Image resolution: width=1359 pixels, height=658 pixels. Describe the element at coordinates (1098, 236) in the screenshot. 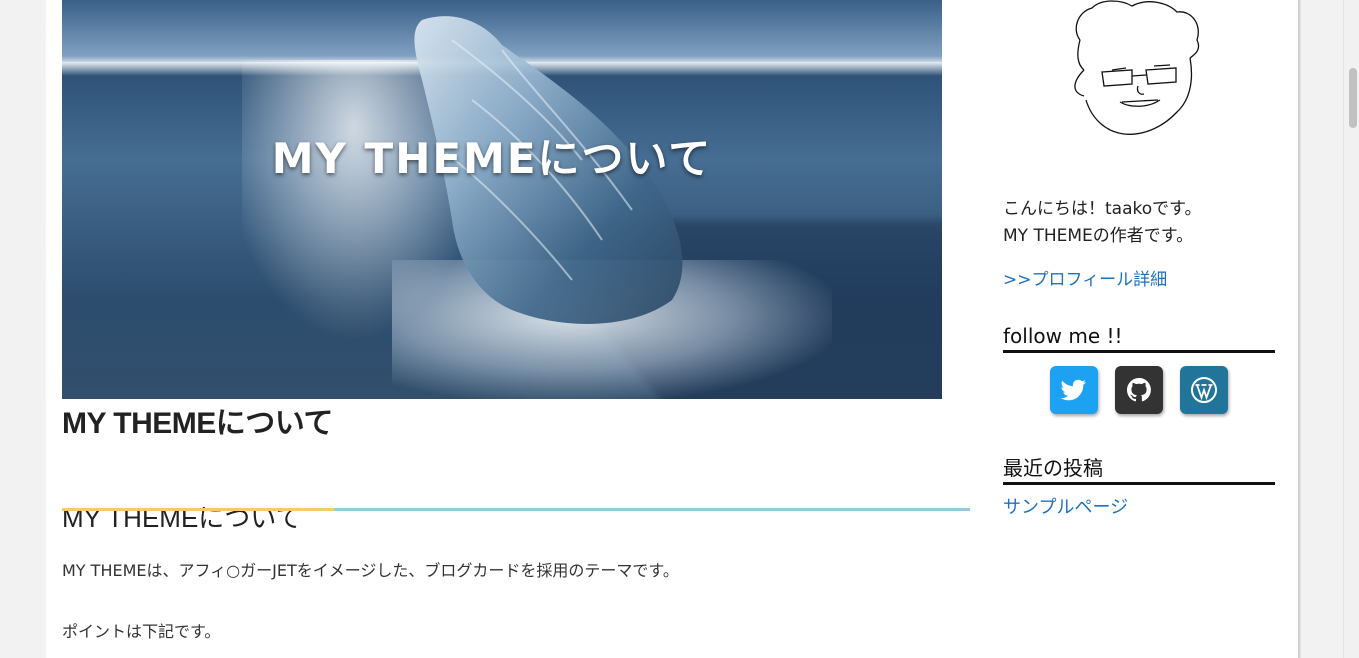

I see `intro-line: MY THEMEの作者です。` at that location.